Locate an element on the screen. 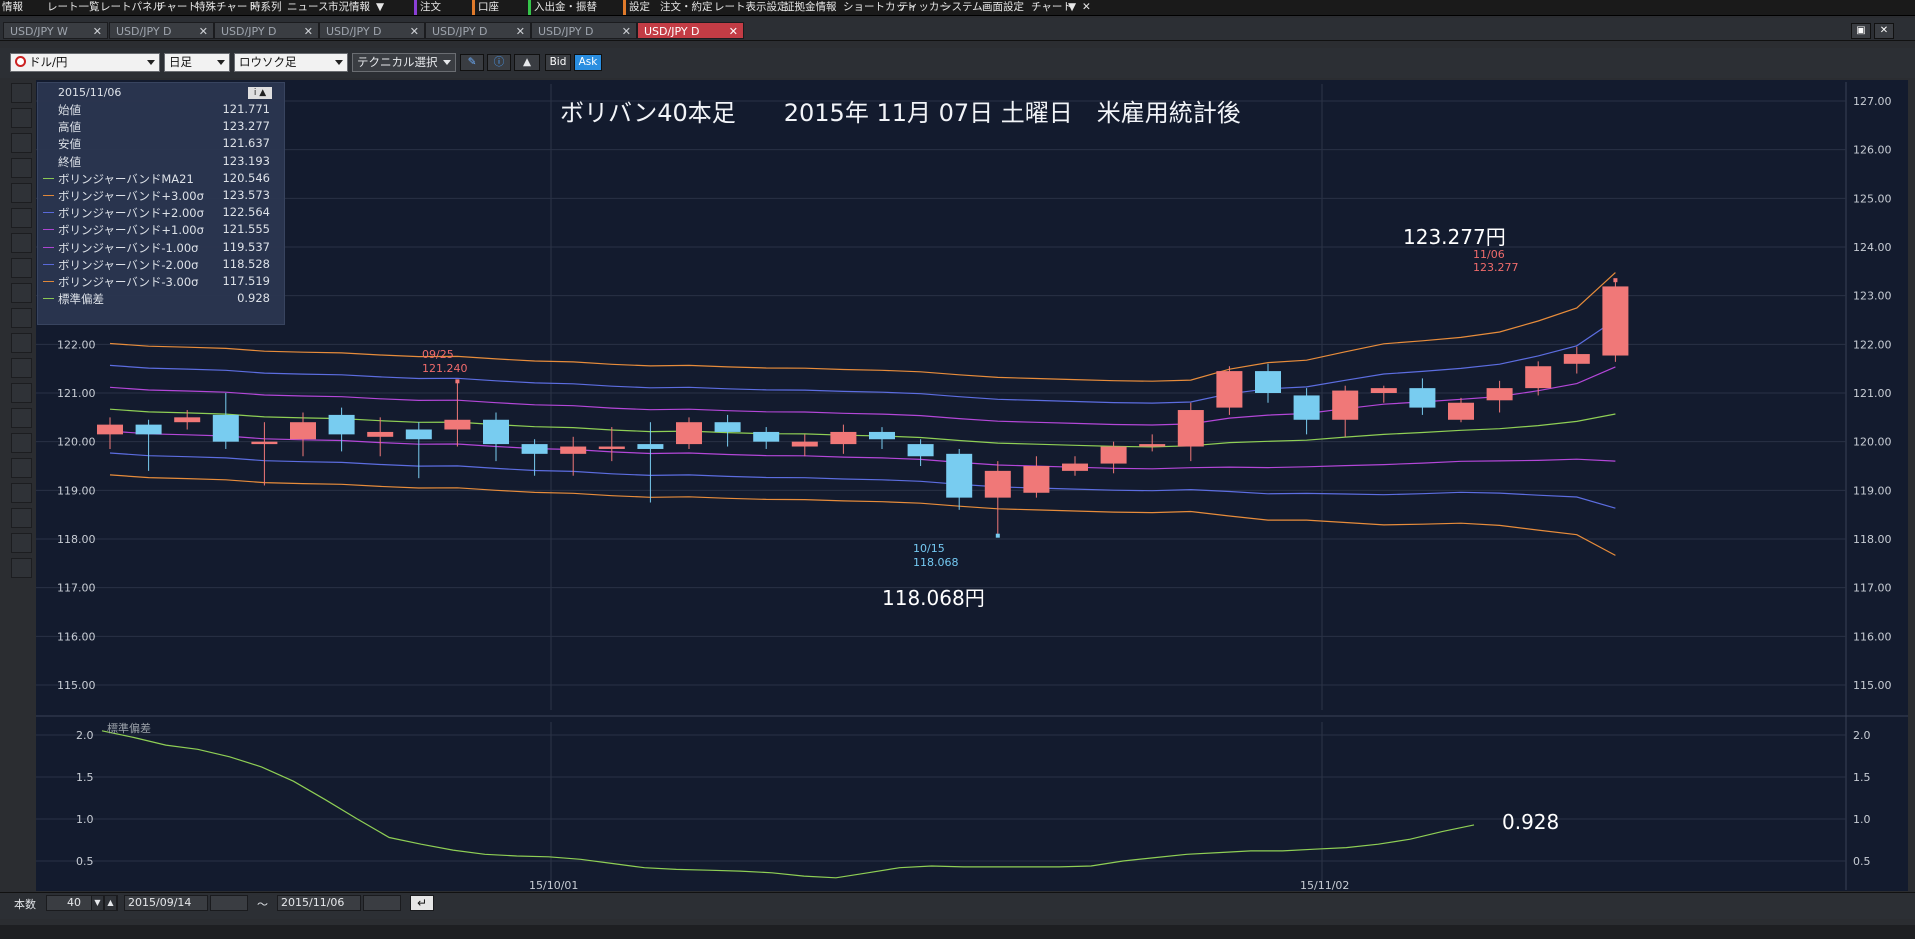 The width and height of the screenshot is (1915, 939). info-row: ボリンジャーバンドMA21 120.546 is located at coordinates (161, 179).